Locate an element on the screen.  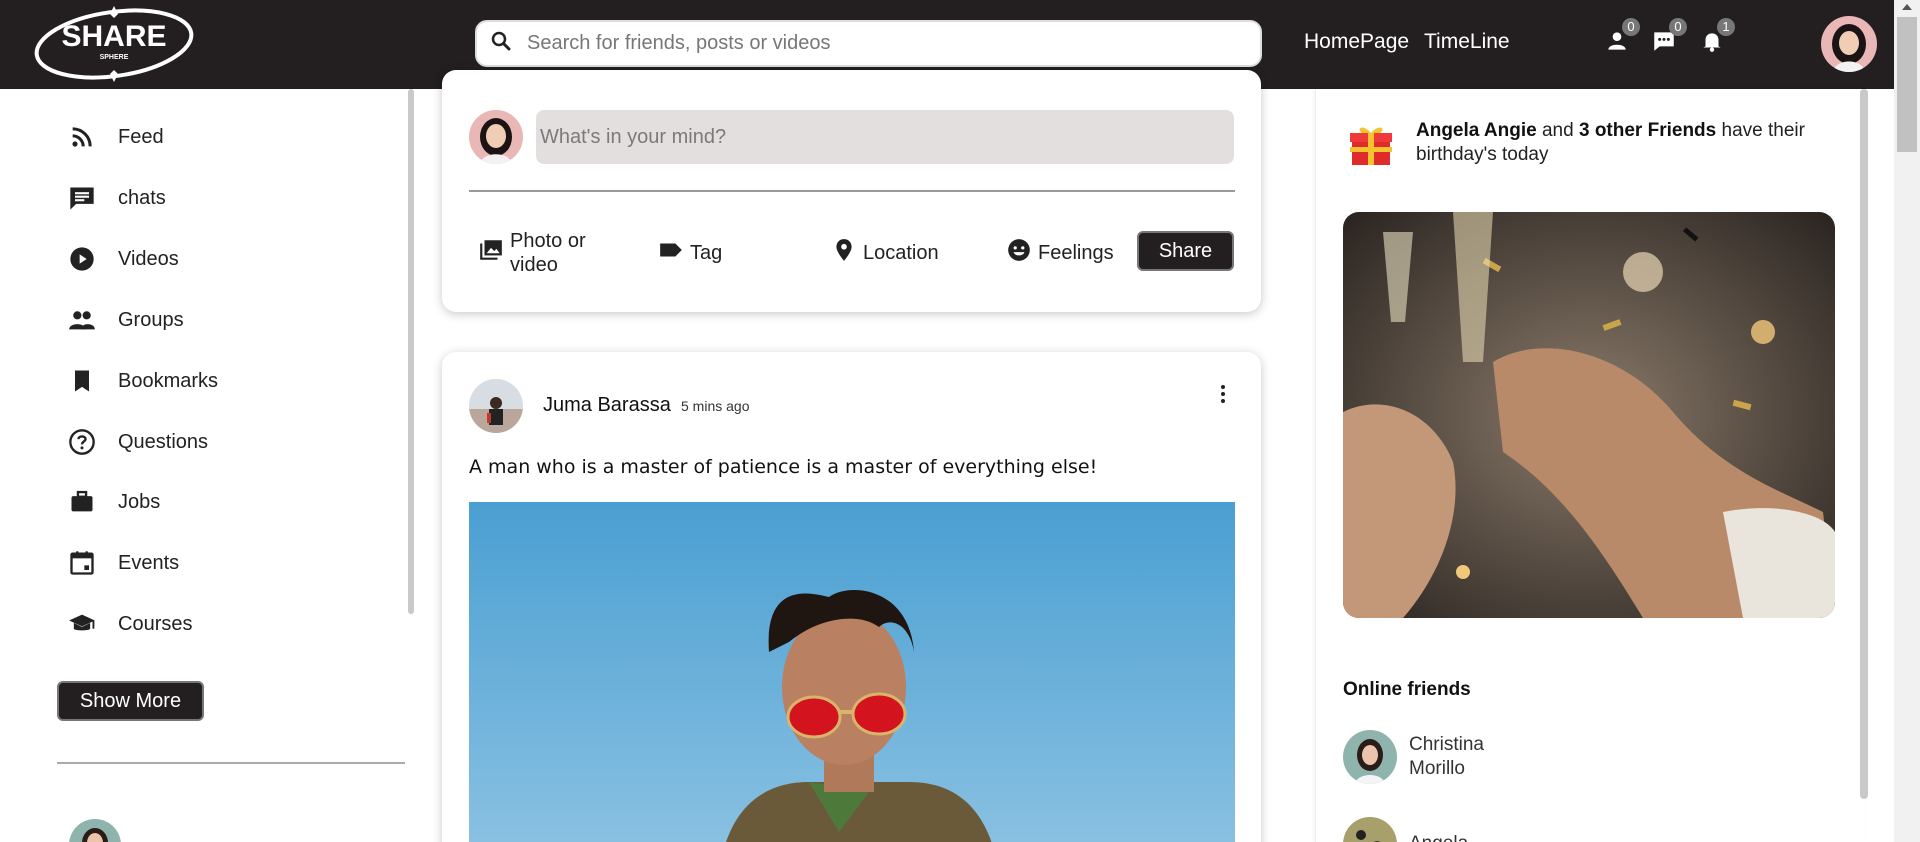
photo-video-option: Photo or video is located at coordinates (538, 253).